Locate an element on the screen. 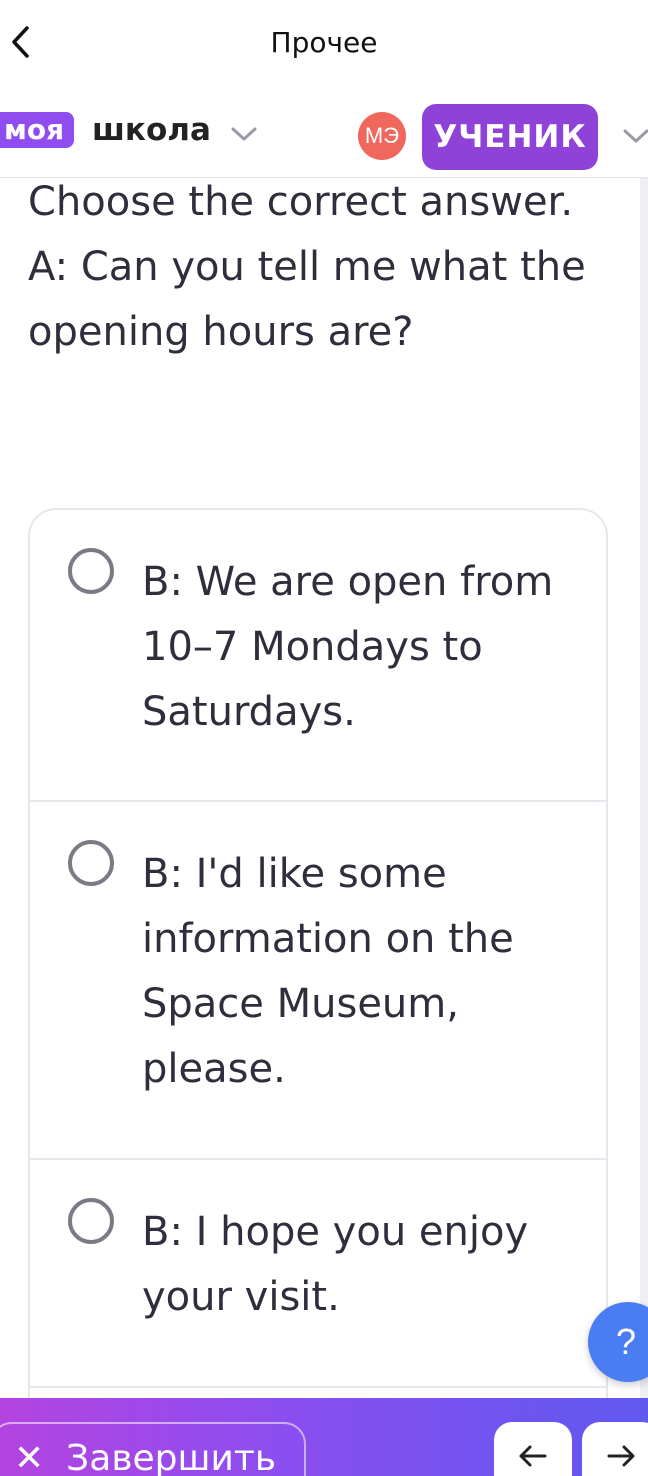 The image size is (648, 1476). arrow-left-icon is located at coordinates (533, 1456).